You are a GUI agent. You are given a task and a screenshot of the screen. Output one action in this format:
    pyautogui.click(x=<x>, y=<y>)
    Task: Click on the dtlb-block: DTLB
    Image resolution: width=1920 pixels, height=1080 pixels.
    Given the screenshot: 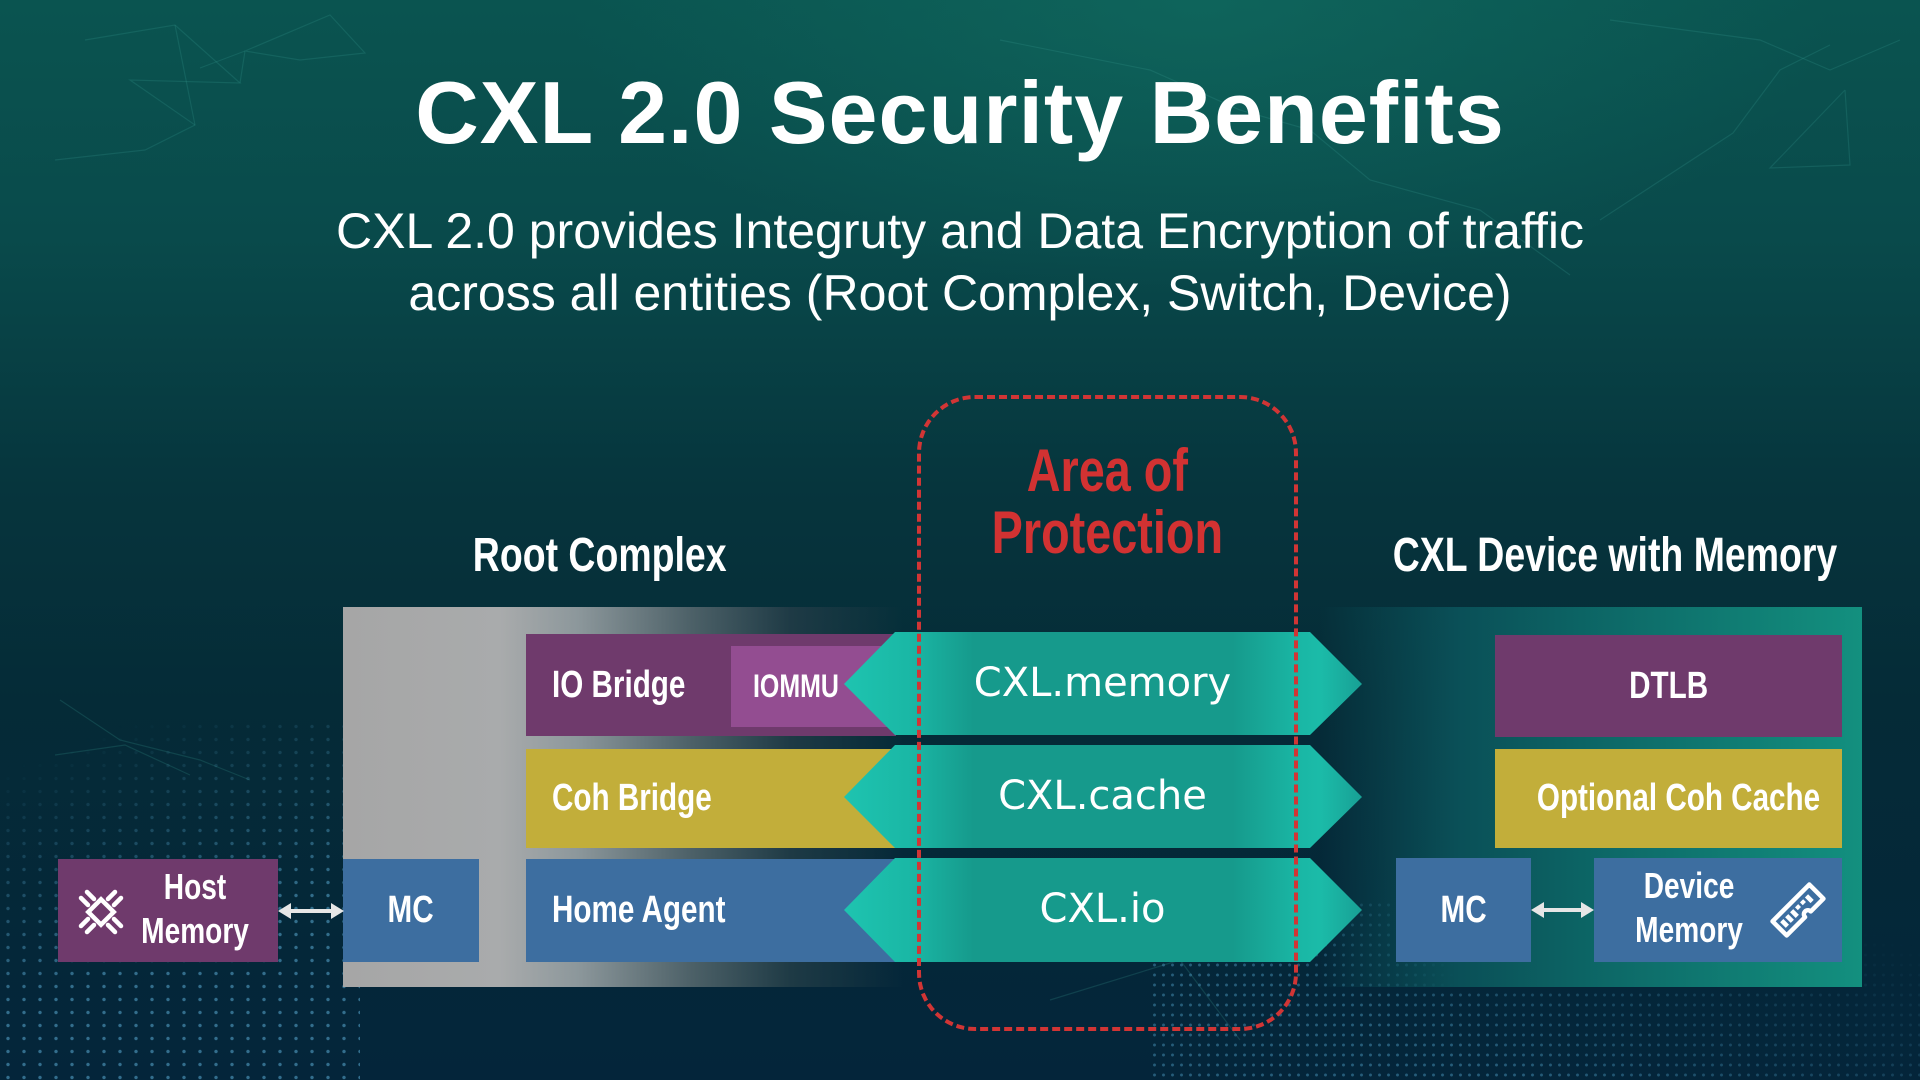 What is the action you would take?
    pyautogui.click(x=1668, y=686)
    